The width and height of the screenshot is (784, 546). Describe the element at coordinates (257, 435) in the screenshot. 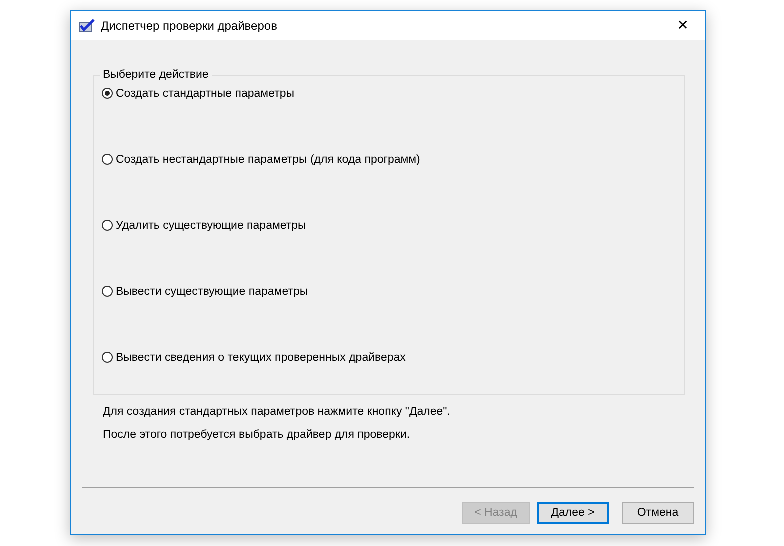

I see `info-text: После этого потребуется выбрать драйвер для проверки.` at that location.